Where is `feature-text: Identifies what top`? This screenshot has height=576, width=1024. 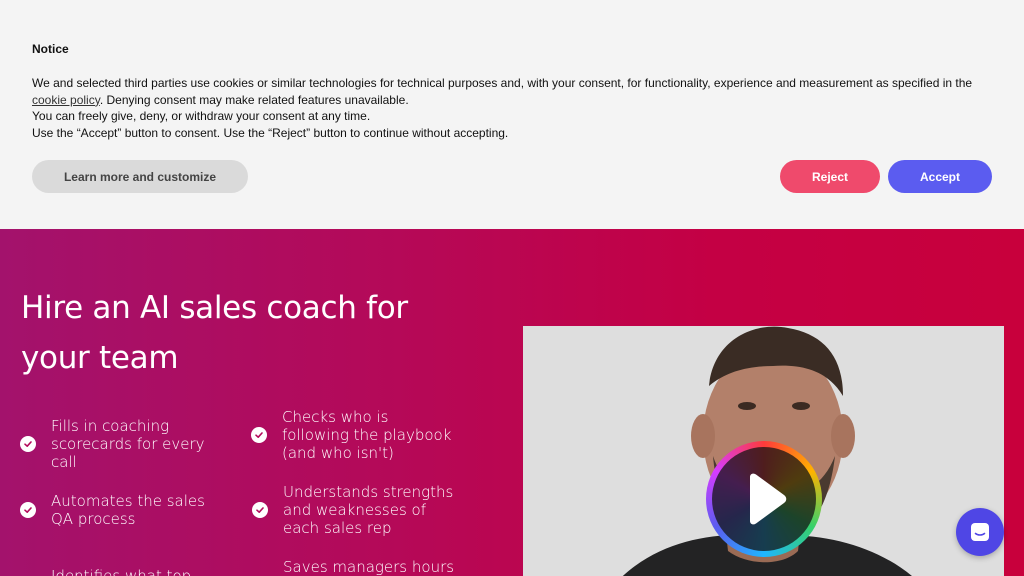 feature-text: Identifies what top is located at coordinates (121, 571).